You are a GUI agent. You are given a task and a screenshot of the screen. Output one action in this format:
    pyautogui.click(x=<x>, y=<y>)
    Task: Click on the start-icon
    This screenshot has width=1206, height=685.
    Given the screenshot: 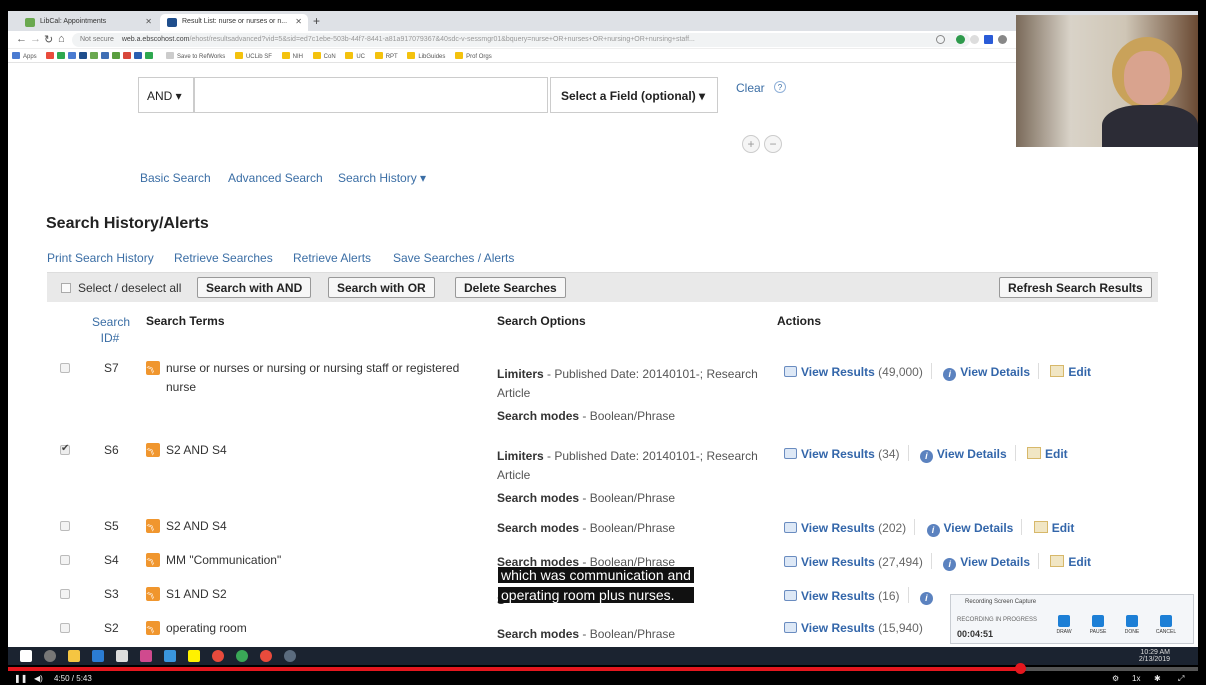 What is the action you would take?
    pyautogui.click(x=26, y=656)
    